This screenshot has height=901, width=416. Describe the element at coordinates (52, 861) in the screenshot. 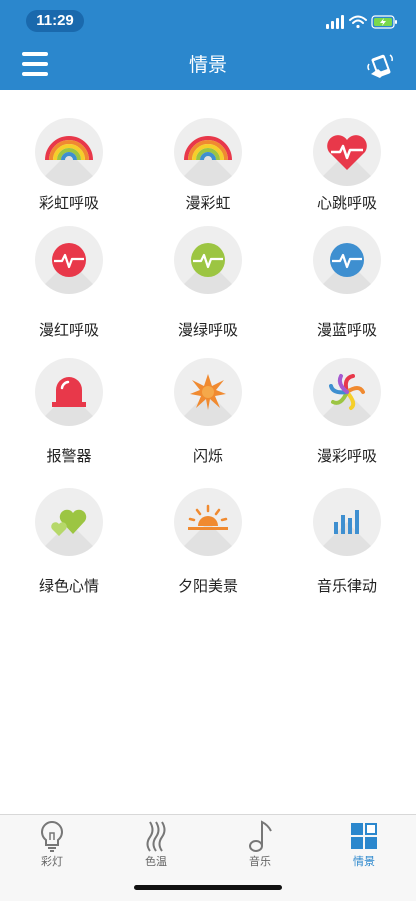

I see `tab-label: 彩灯` at that location.